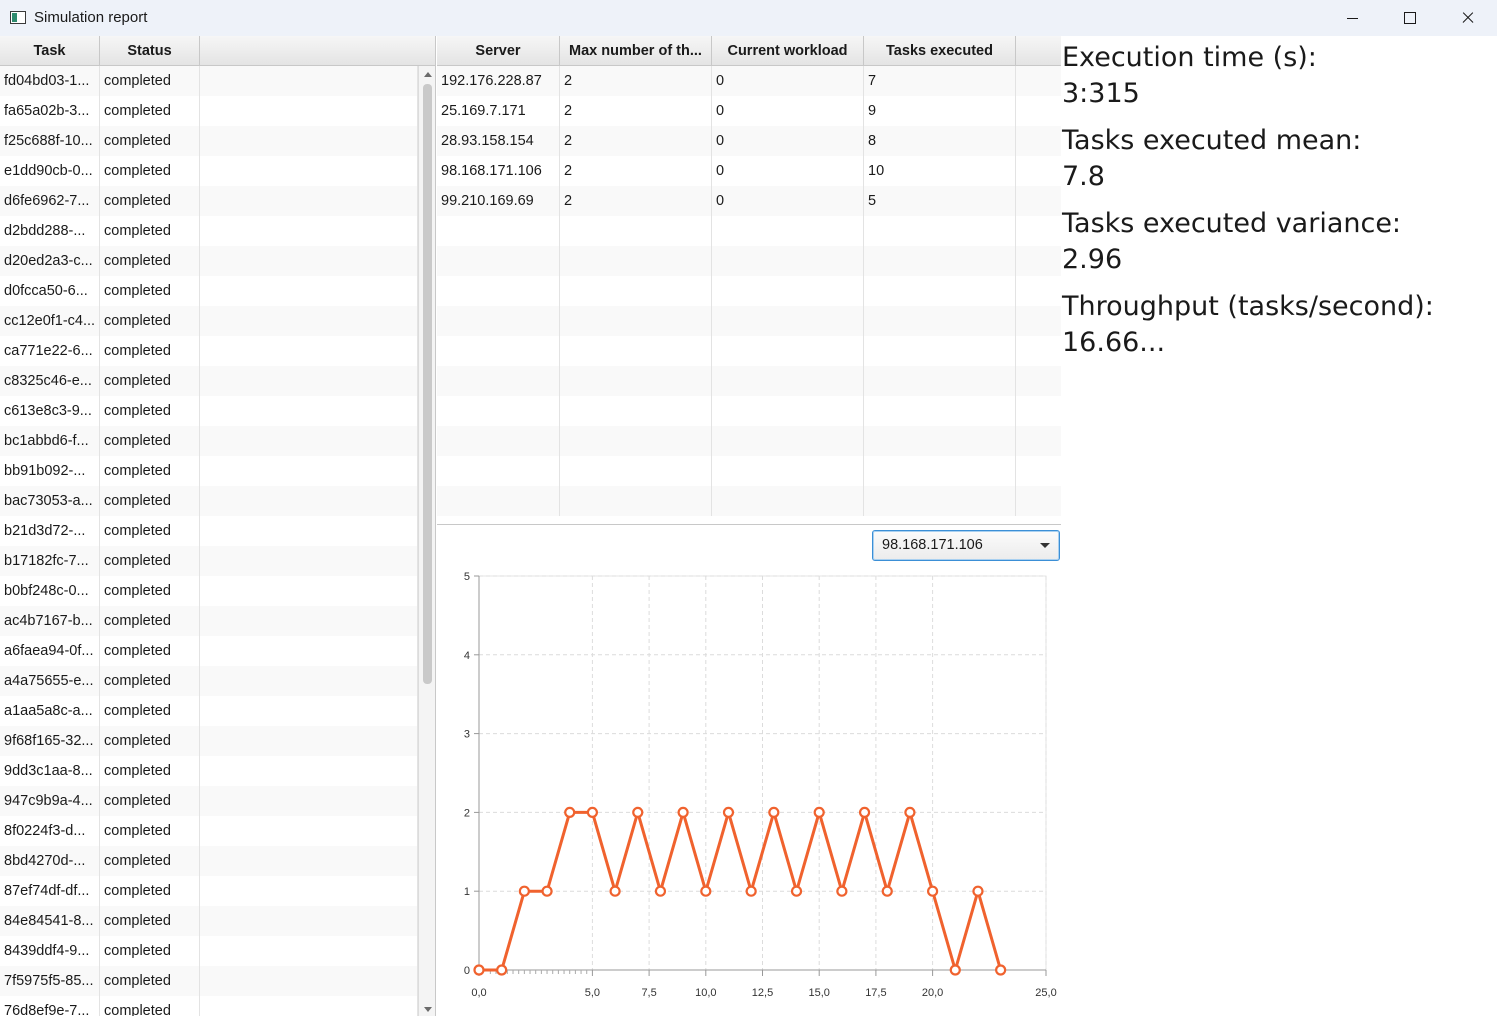  What do you see at coordinates (788, 51) in the screenshot?
I see `column-header-current-workload: Current workload` at bounding box center [788, 51].